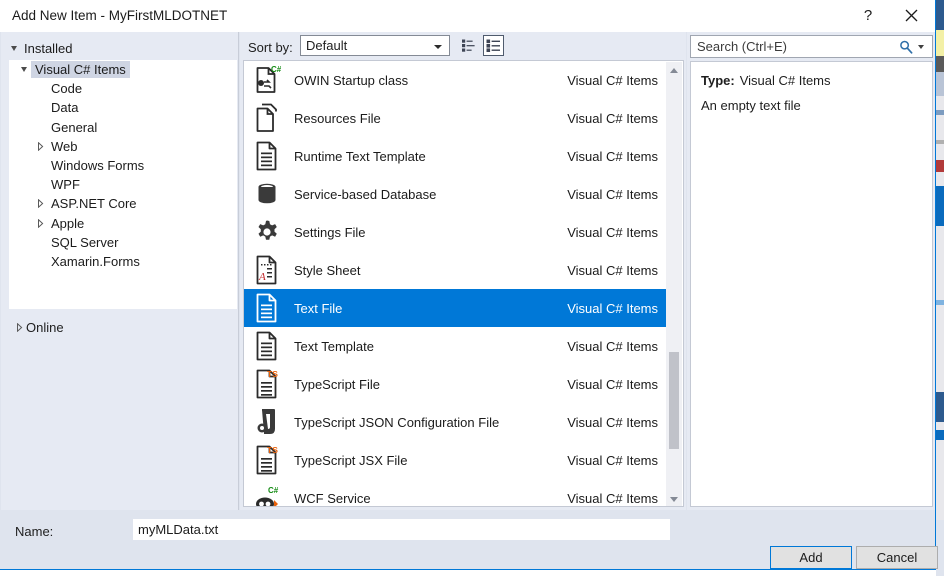 The width and height of the screenshot is (944, 576). Describe the element at coordinates (456, 80) in the screenshot. I see `template-list-item: C# OWIN Startup class Visual C# Items` at that location.